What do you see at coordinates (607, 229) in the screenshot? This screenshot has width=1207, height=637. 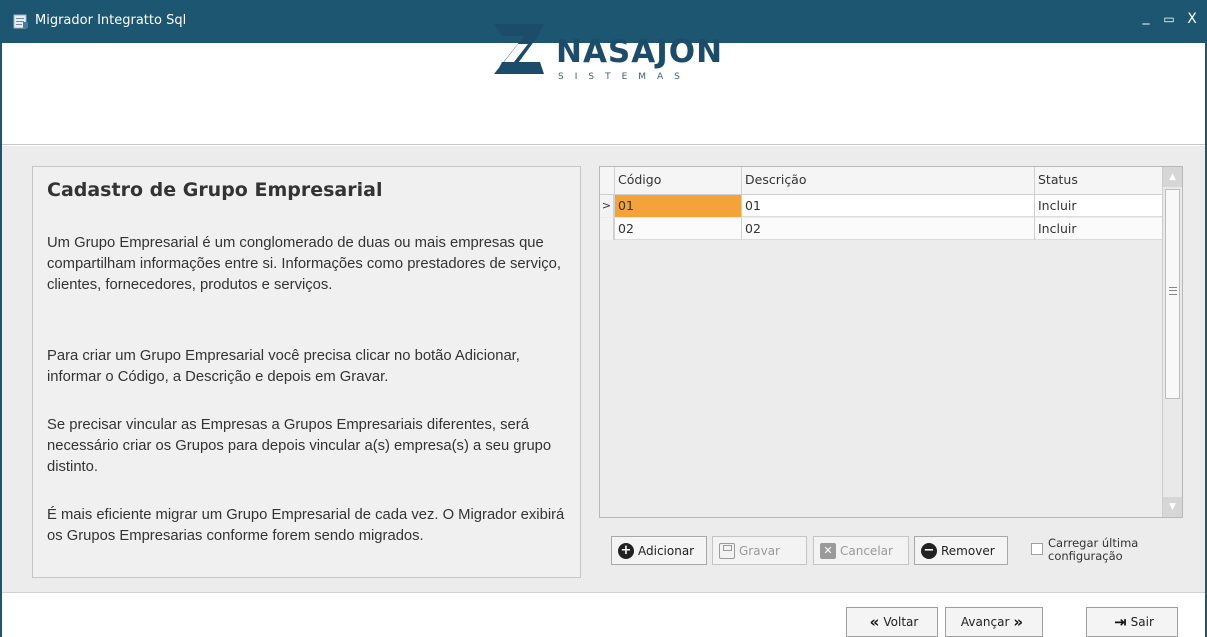 I see `row-indicator` at bounding box center [607, 229].